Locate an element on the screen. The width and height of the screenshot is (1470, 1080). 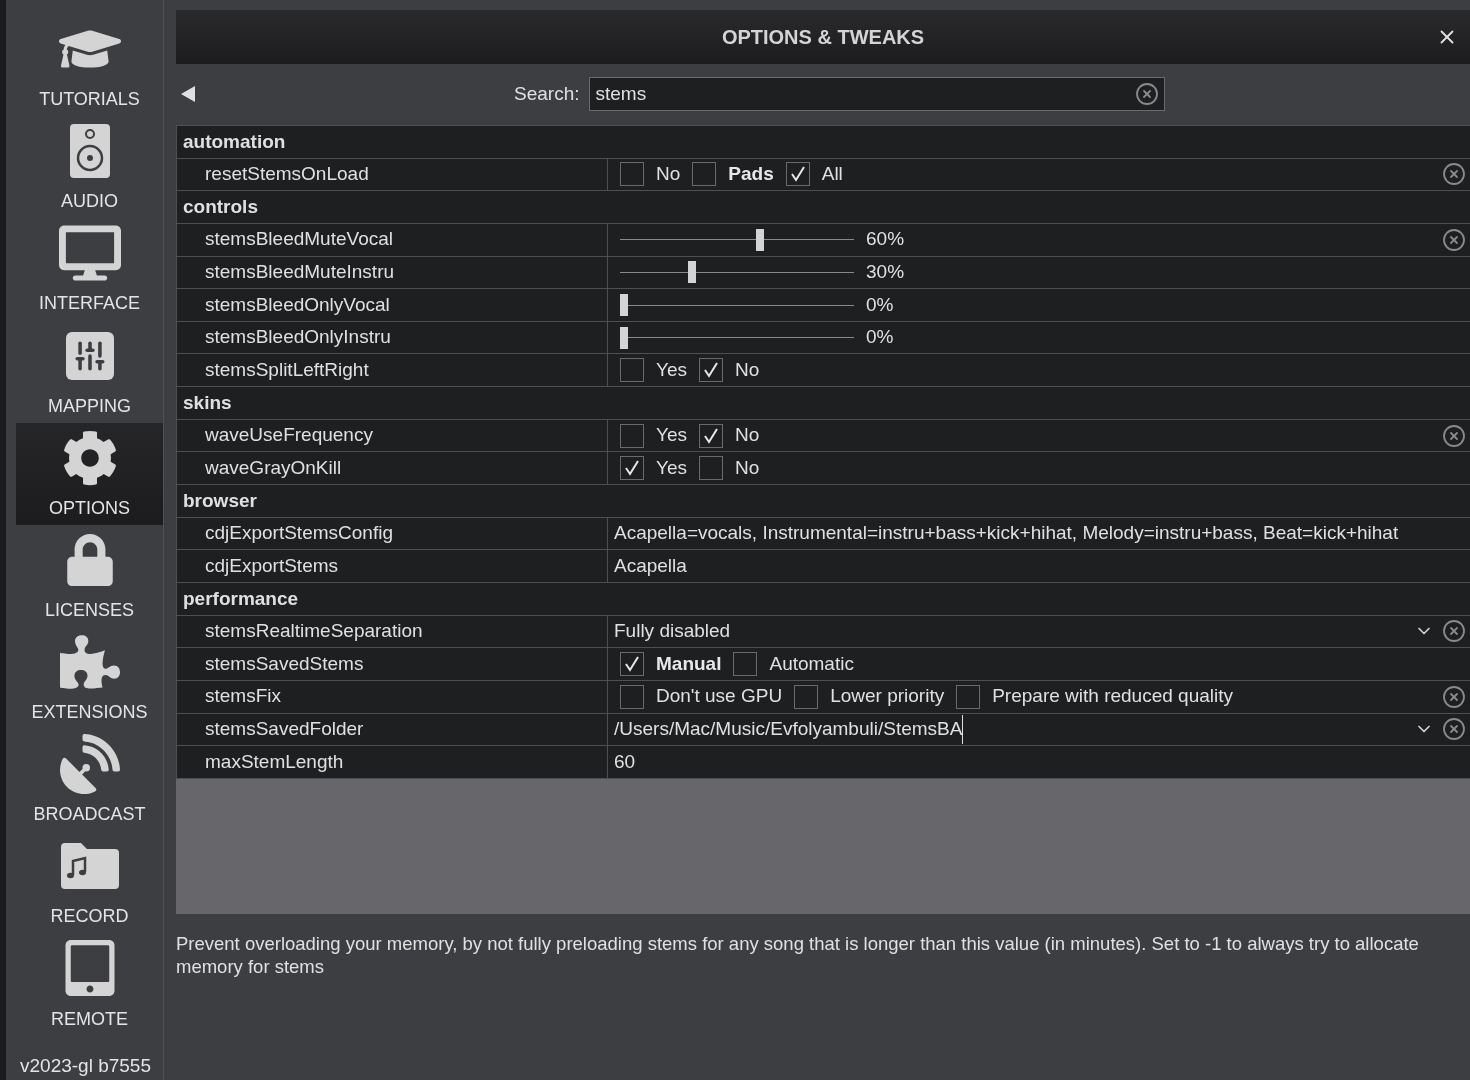
sidebar-label: TUTORIALS is located at coordinates (89, 99).